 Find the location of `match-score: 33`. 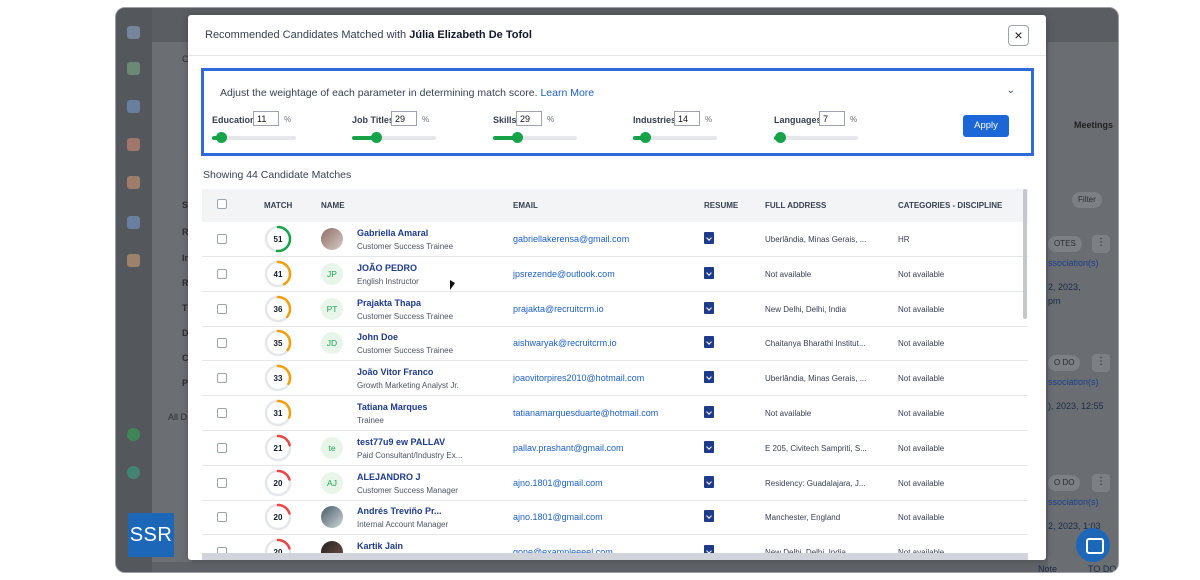

match-score: 33 is located at coordinates (278, 378).